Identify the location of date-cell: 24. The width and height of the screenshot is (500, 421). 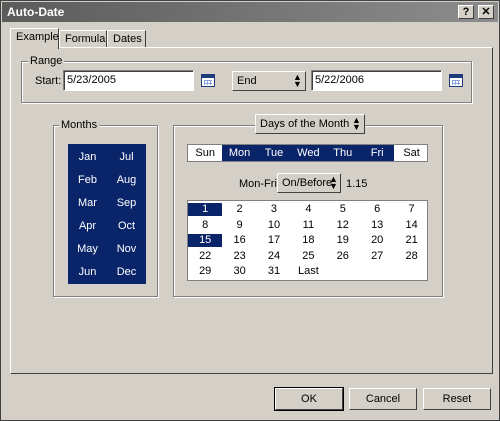
(274, 256).